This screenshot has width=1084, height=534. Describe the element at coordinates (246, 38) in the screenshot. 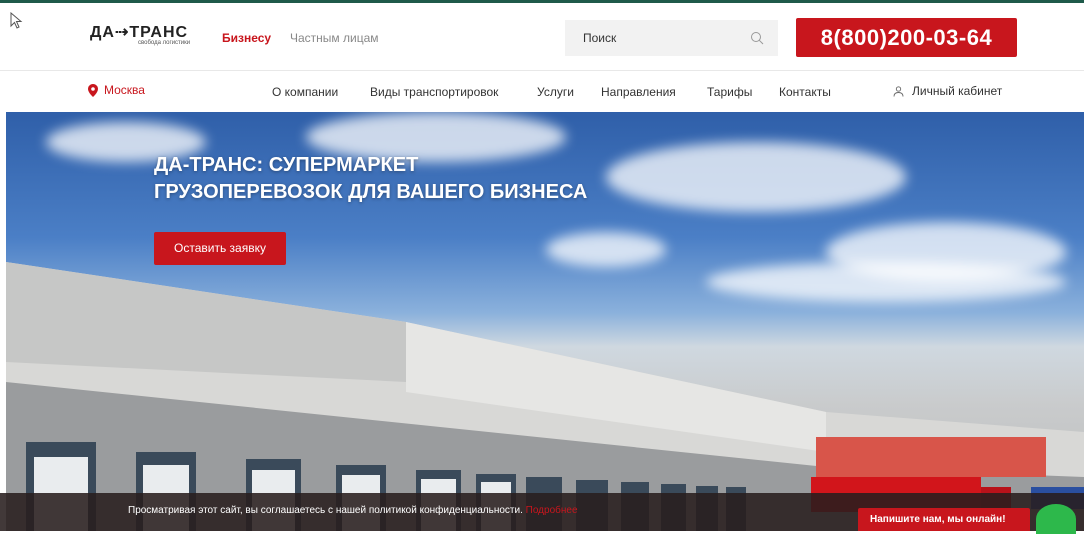

I see `tab-business: Бизнесу` at that location.